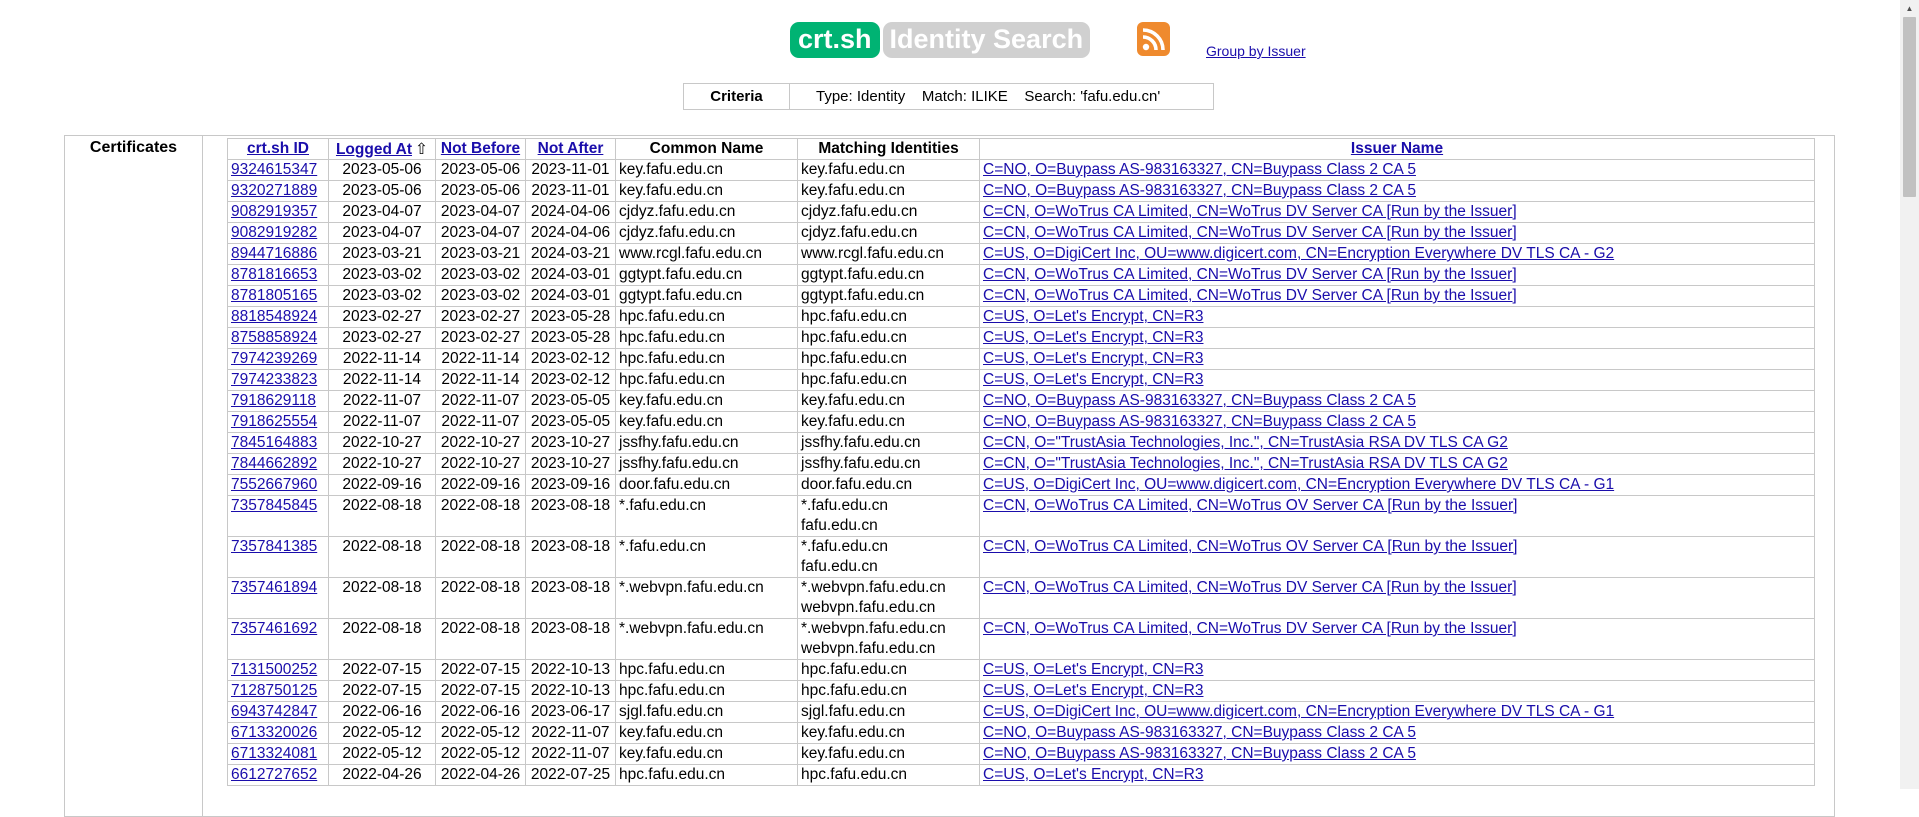  I want to click on cert-id: 6943742847, so click(278, 712).